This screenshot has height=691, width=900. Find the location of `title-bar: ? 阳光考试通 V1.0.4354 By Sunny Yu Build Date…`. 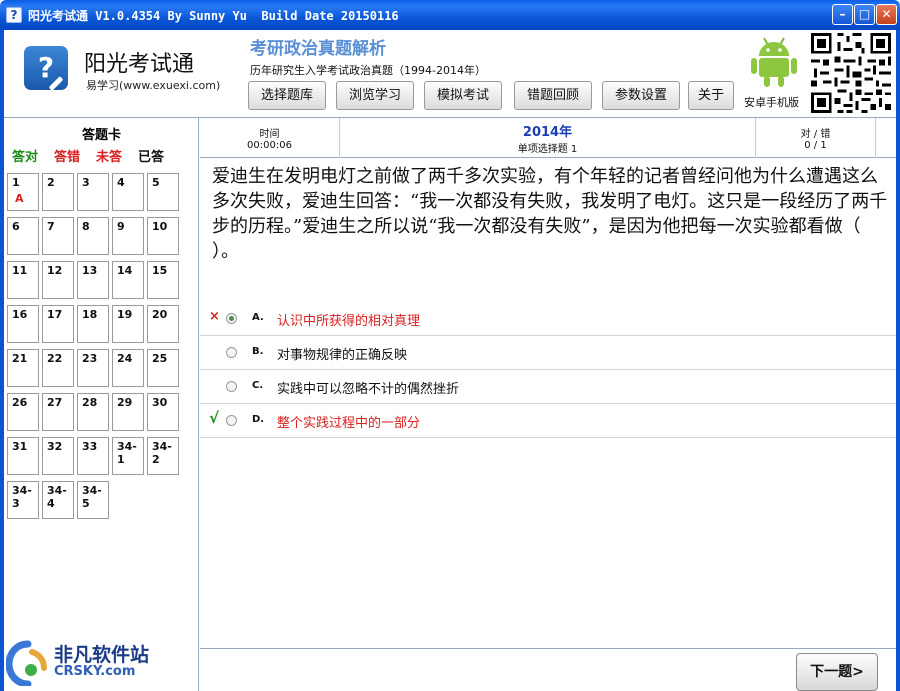

title-bar: ? 阳光考试通 V1.0.4354 By Sunny Yu Build Date… is located at coordinates (450, 15).